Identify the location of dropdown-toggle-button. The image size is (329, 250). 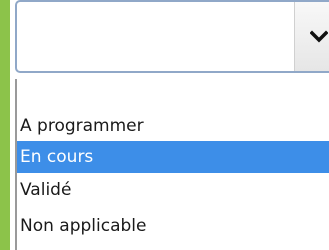
(311, 36).